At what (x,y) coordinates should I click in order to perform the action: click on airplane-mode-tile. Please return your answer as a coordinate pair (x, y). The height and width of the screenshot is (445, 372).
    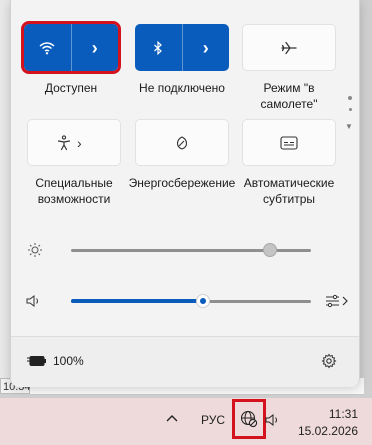
    Looking at the image, I should click on (289, 47).